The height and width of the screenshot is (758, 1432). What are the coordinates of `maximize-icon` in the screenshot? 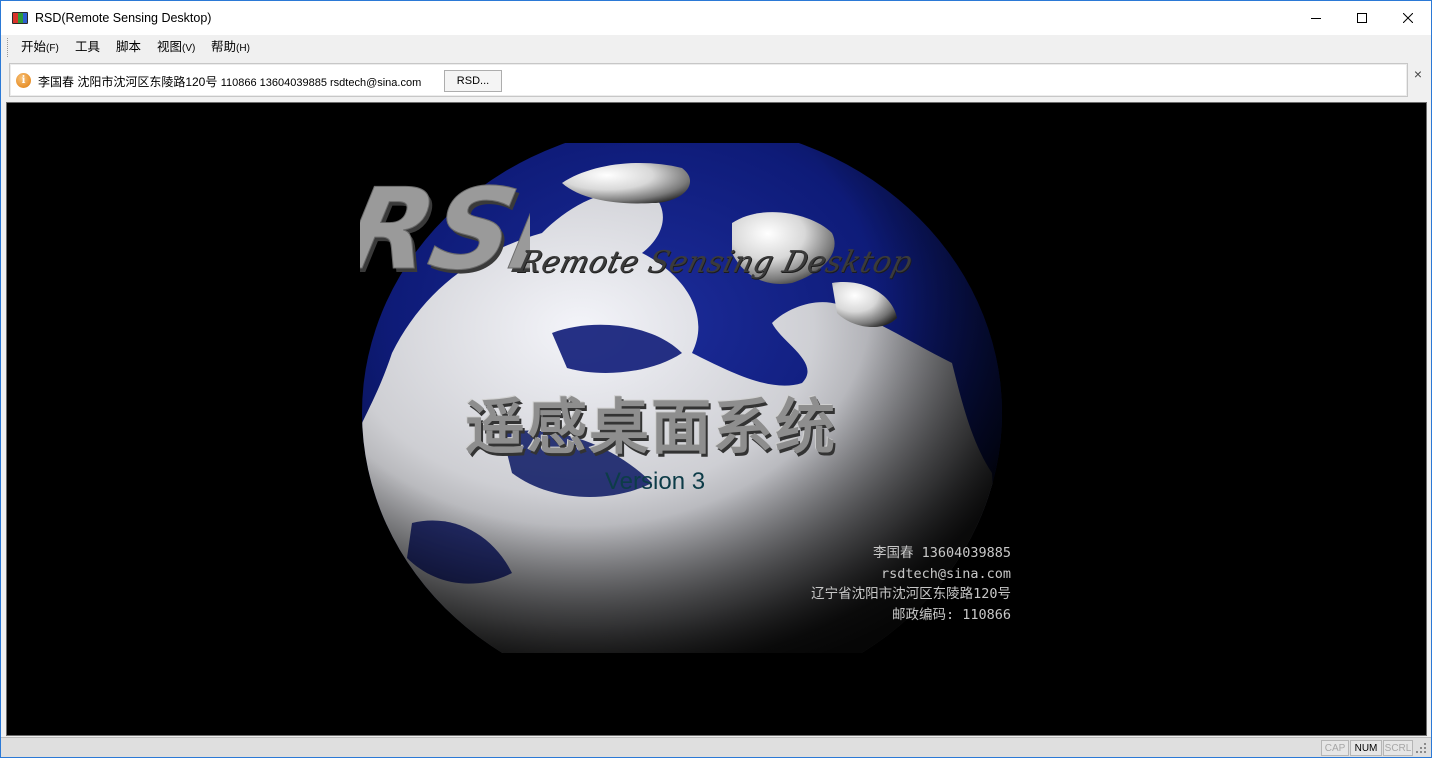 It's located at (1362, 18).